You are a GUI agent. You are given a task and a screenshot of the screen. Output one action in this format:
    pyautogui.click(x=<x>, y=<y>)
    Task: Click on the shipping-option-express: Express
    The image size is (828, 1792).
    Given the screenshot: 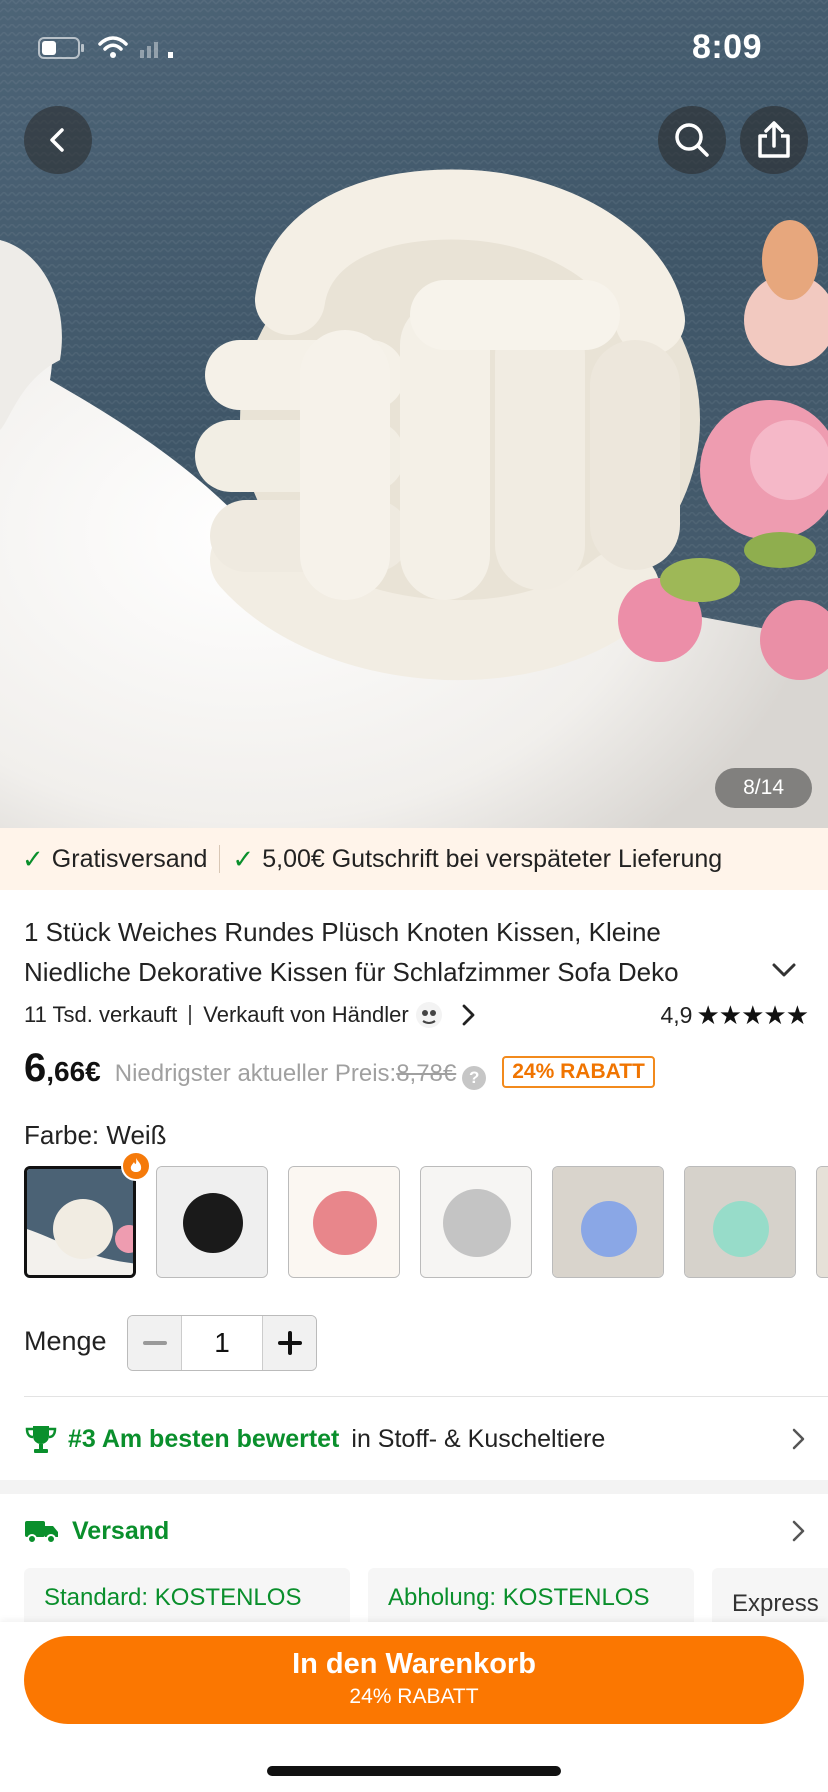 What is the action you would take?
    pyautogui.click(x=770, y=1596)
    